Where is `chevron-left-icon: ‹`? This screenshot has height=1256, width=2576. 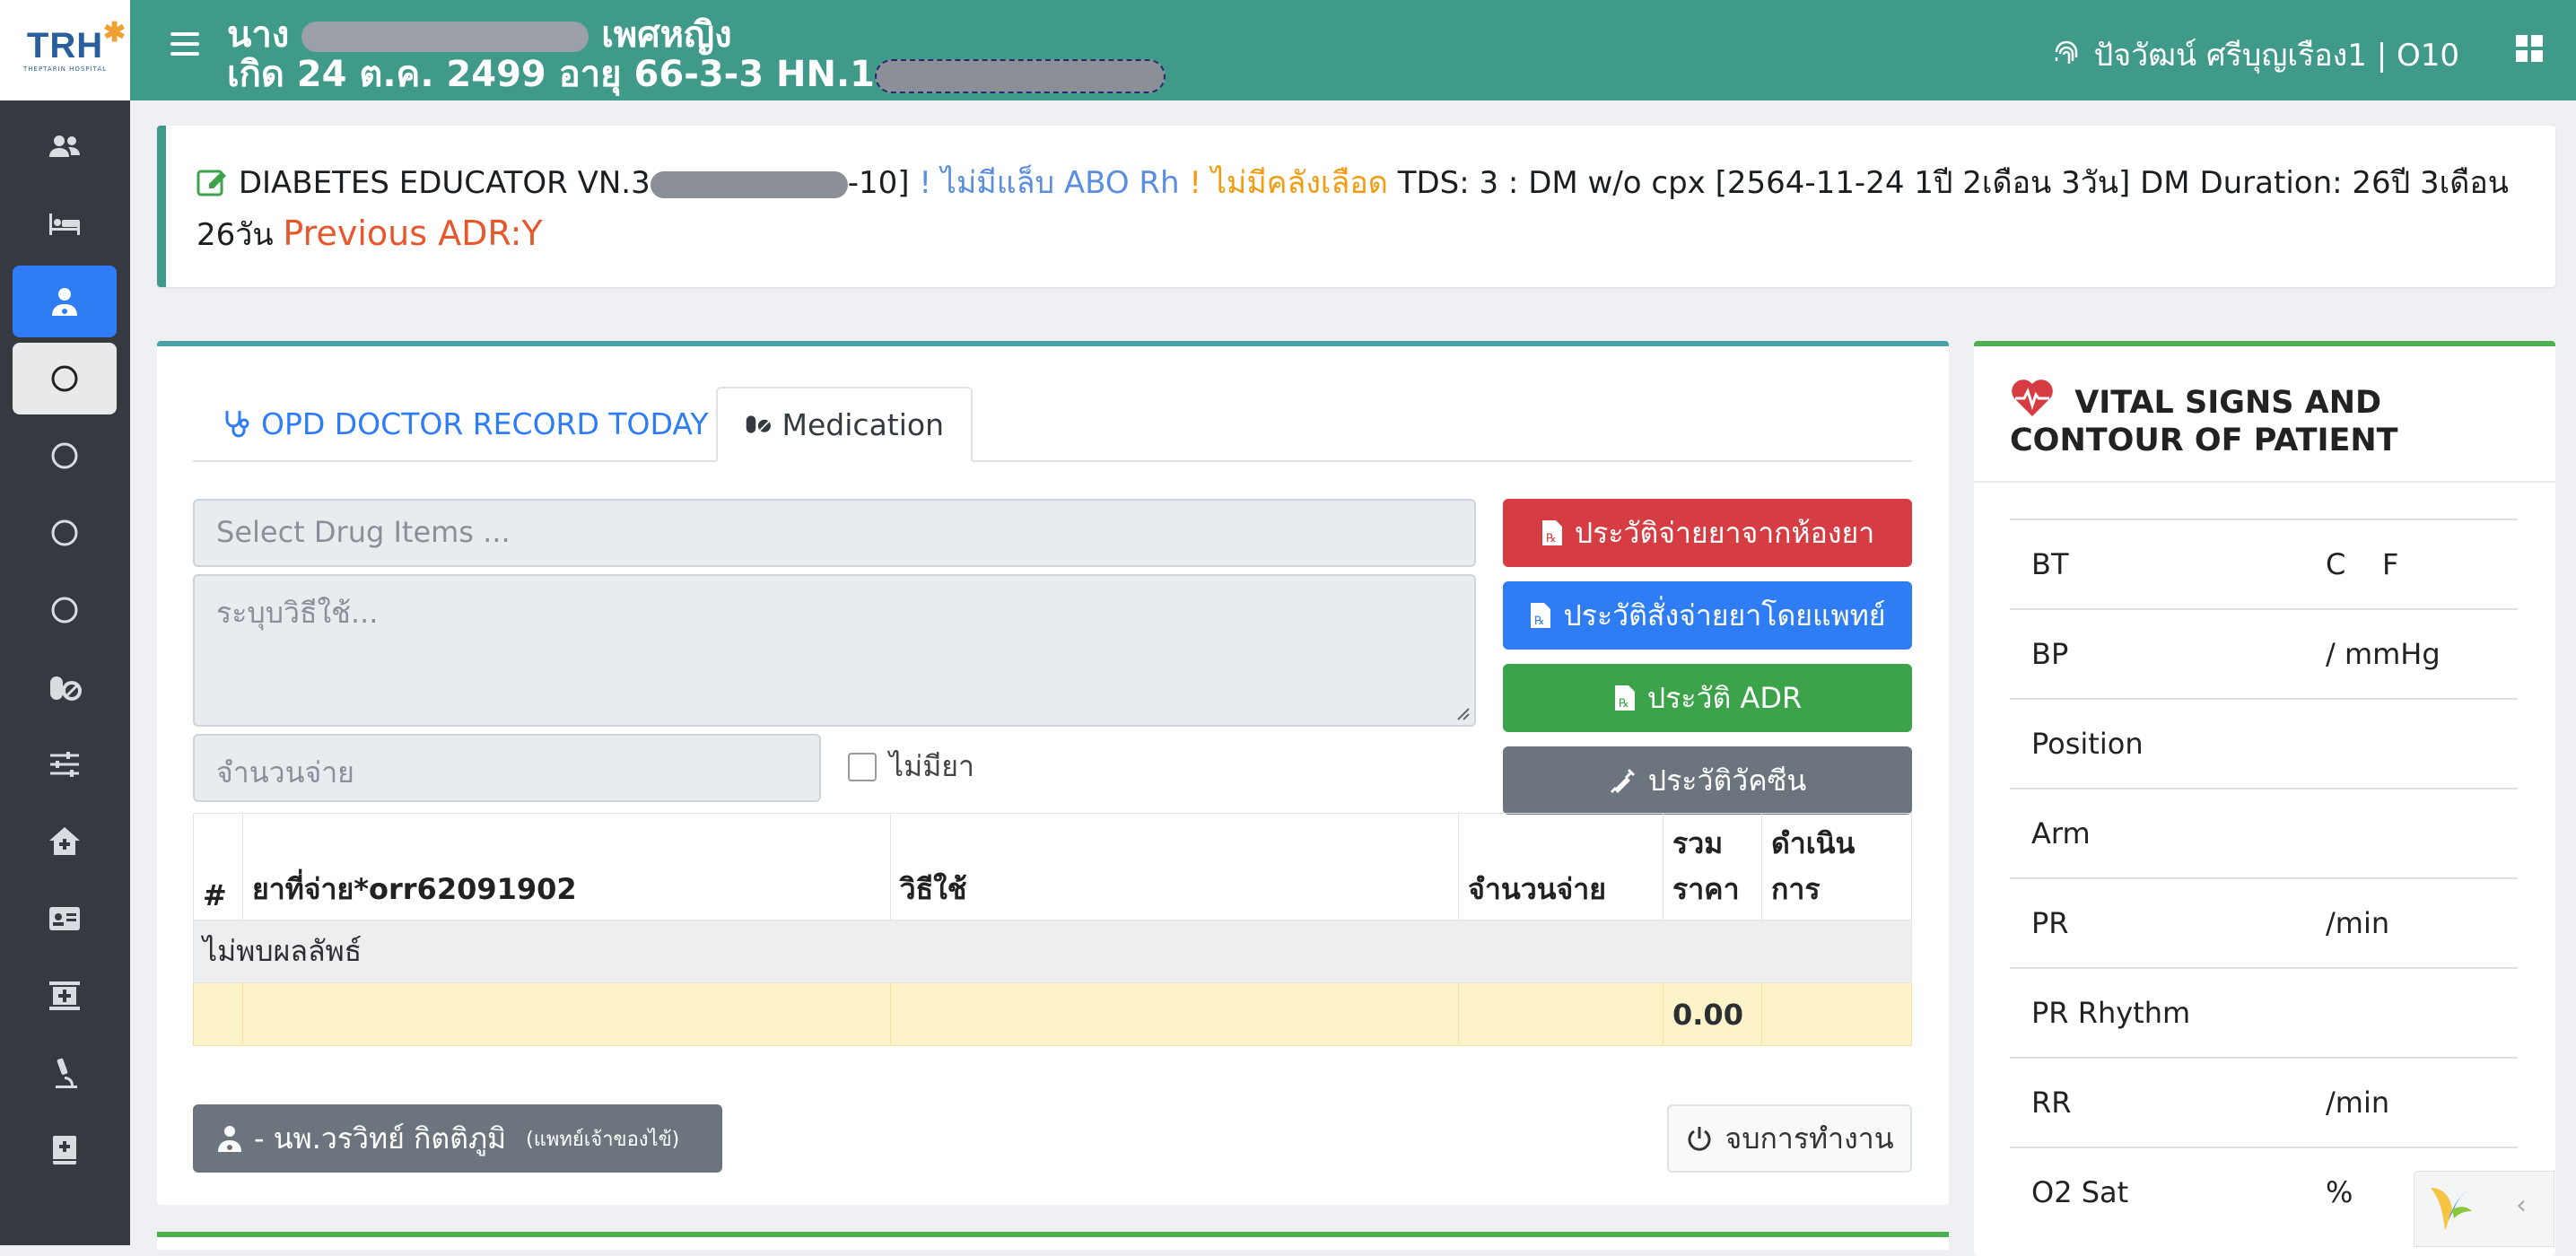
chevron-left-icon: ‹ is located at coordinates (2522, 1205).